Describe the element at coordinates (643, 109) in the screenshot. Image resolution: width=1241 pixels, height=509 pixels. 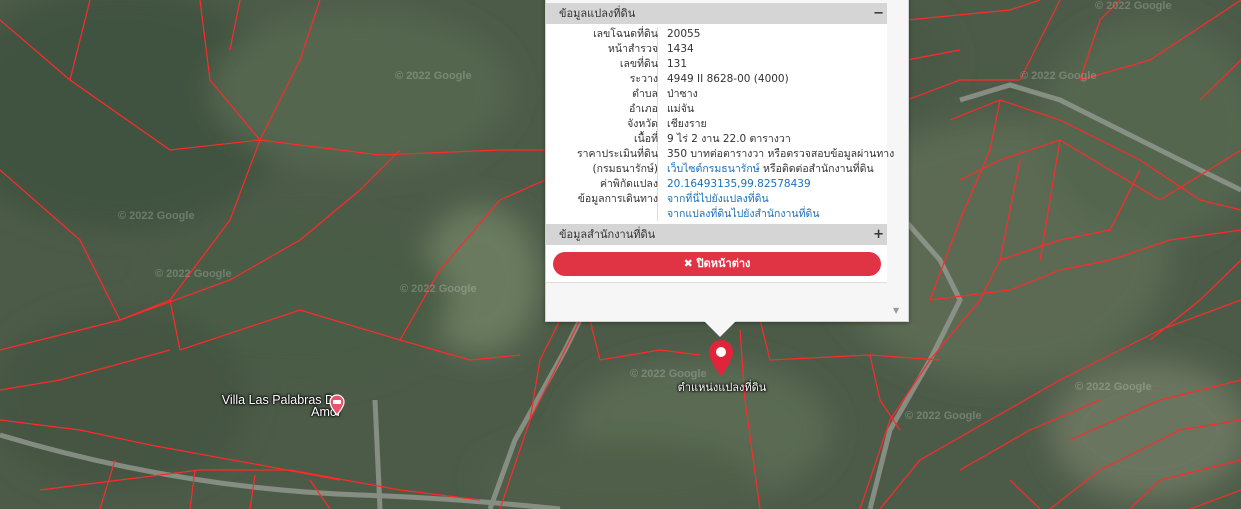
I see `row-label: อำเภอ` at that location.